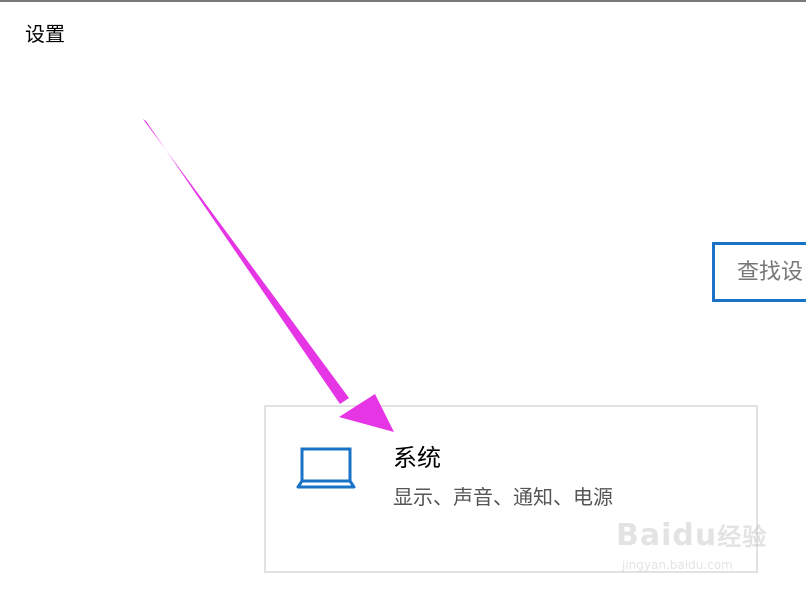  I want to click on page-title: 设置, so click(45, 34).